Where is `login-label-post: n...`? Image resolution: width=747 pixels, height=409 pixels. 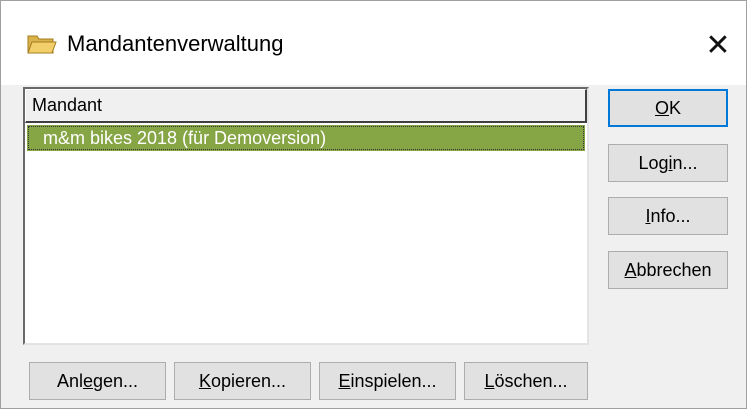
login-label-post: n... is located at coordinates (685, 162).